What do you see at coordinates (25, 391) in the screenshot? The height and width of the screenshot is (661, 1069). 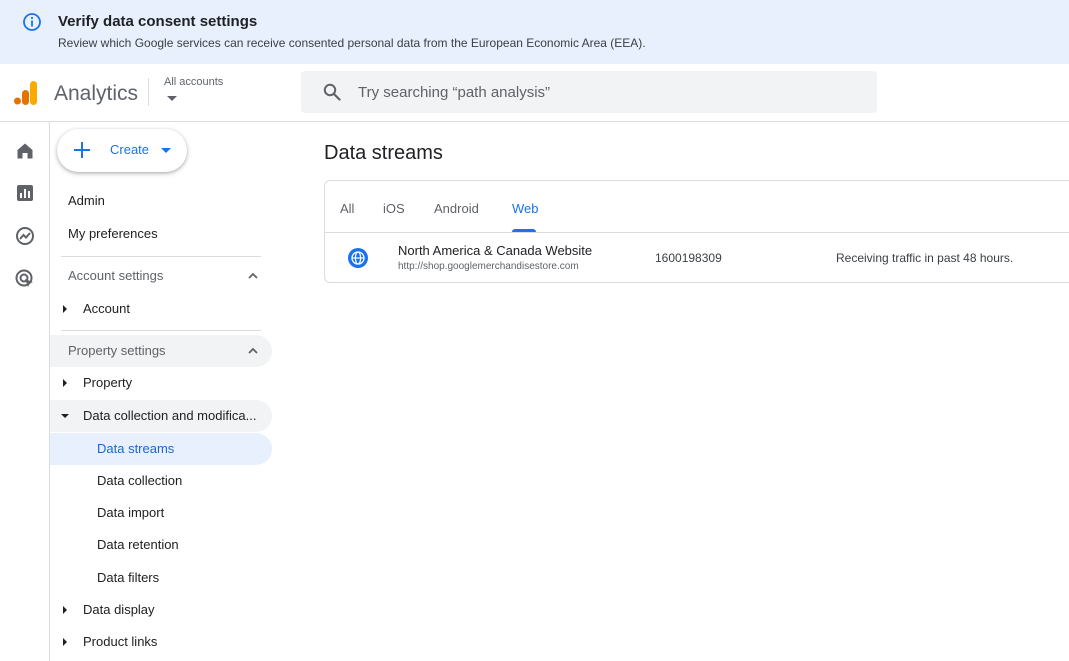 I see `left-rail` at bounding box center [25, 391].